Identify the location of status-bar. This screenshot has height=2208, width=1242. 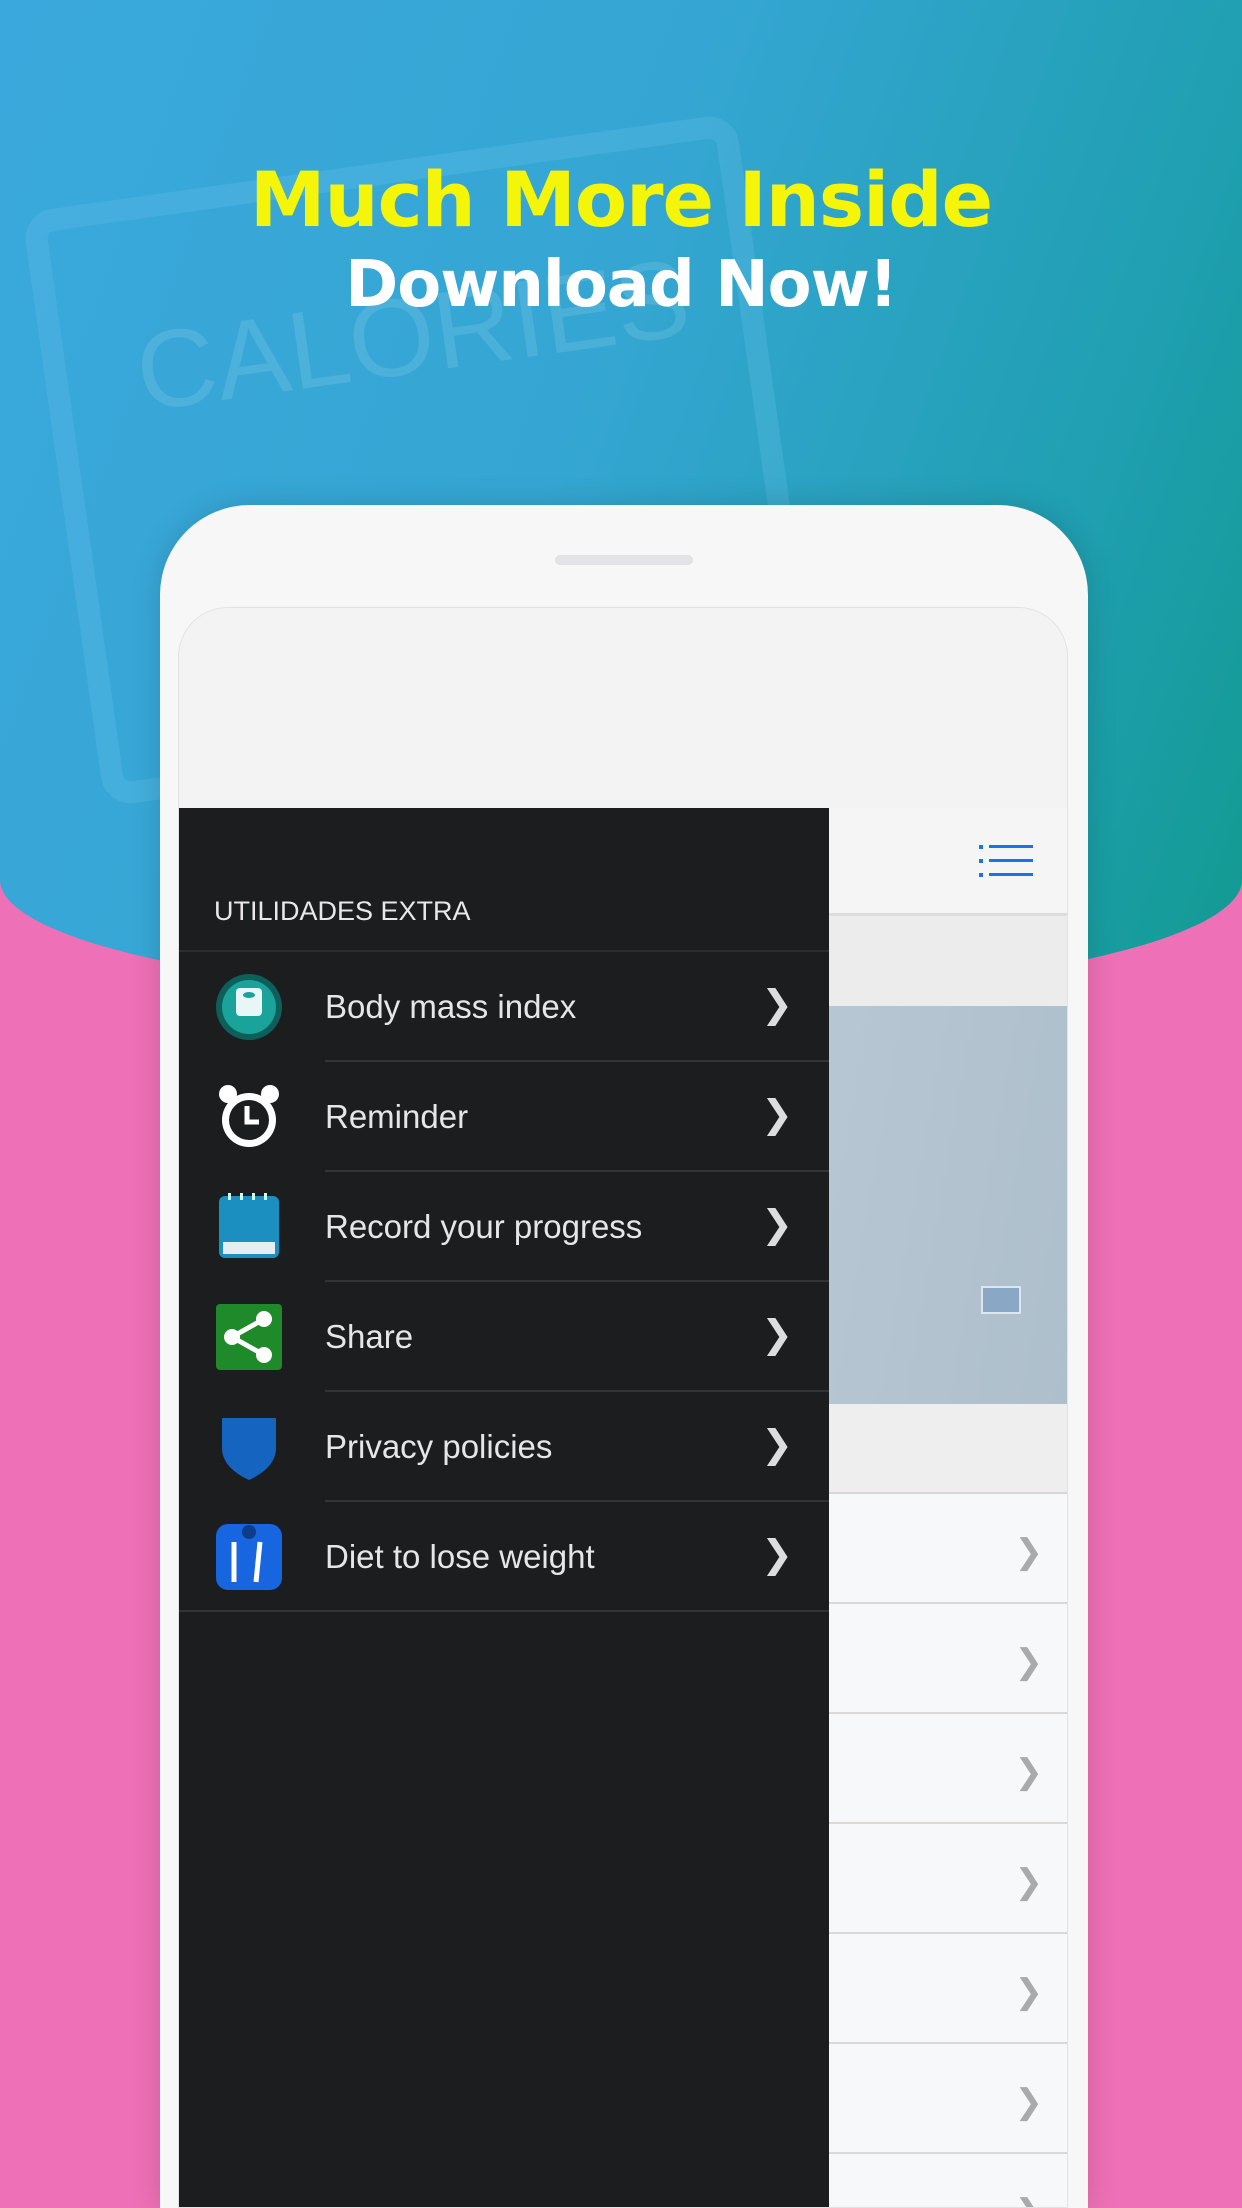
(623, 708).